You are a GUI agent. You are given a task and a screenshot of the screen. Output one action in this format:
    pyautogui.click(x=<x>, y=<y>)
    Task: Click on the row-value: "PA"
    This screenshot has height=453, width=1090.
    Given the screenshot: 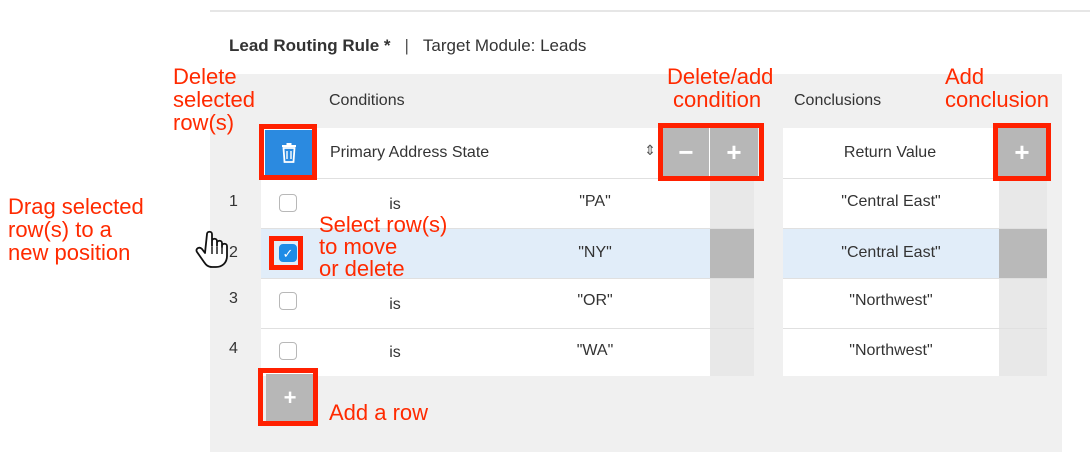 What is the action you would take?
    pyautogui.click(x=595, y=201)
    